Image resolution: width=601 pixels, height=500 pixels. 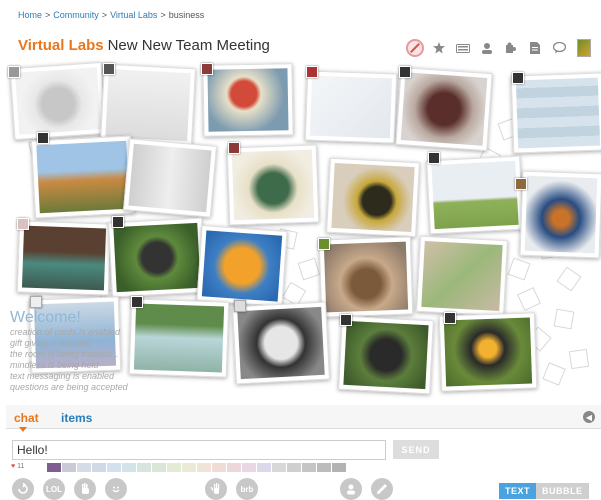 What do you see at coordinates (30, 15) in the screenshot?
I see `breadcrumb-home: Home` at bounding box center [30, 15].